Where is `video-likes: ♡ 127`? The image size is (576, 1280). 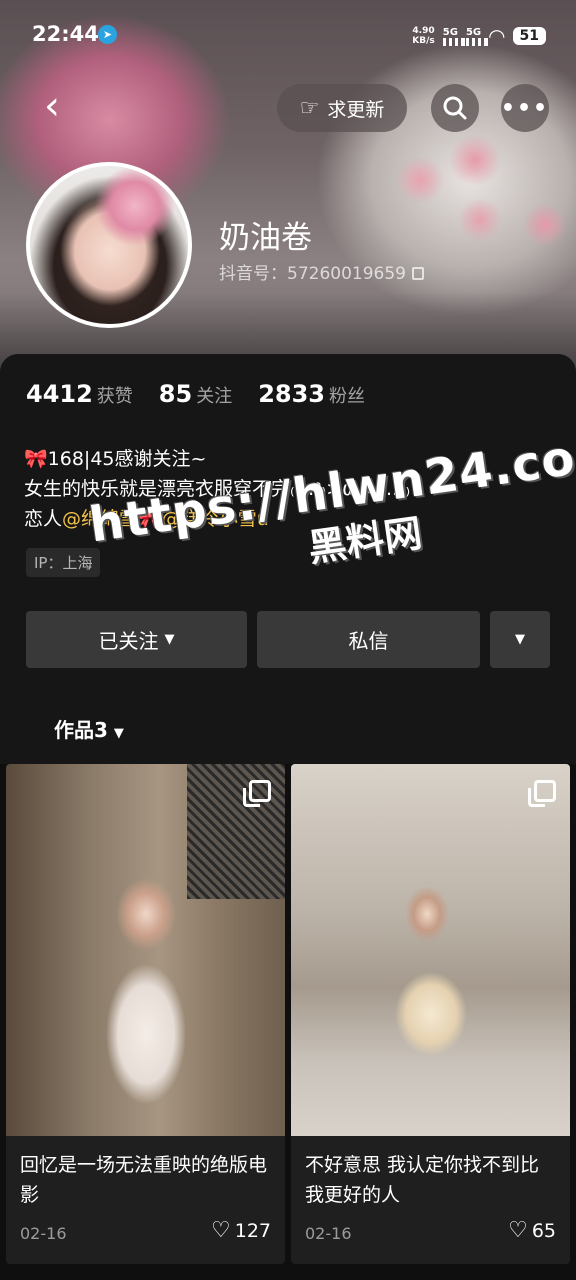 video-likes: ♡ 127 is located at coordinates (241, 1230).